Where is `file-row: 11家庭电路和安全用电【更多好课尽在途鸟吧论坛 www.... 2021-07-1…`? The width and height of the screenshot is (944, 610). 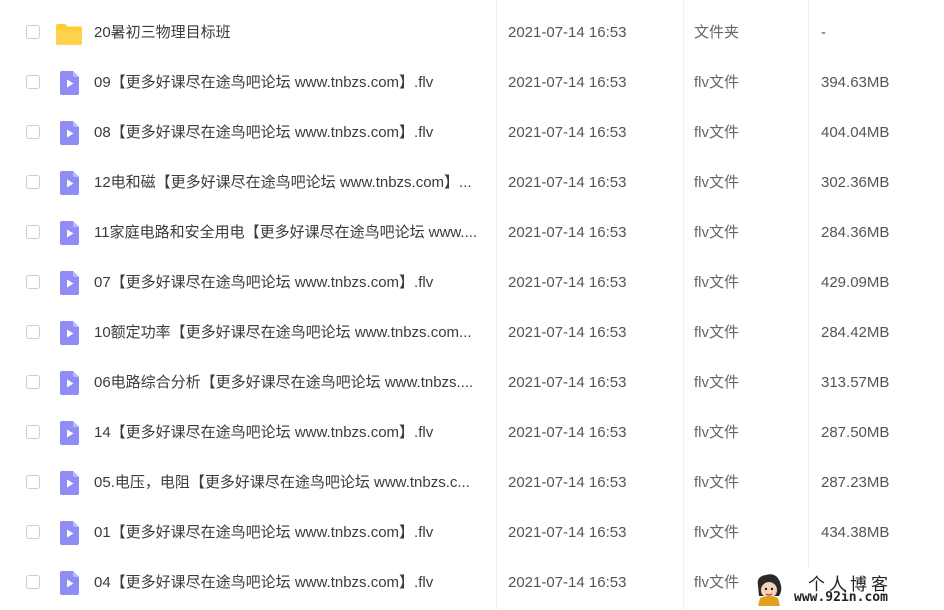
file-row: 11家庭电路和安全用电【更多好课尽在途鸟吧论坛 www.... 2021-07-1… is located at coordinates (472, 233).